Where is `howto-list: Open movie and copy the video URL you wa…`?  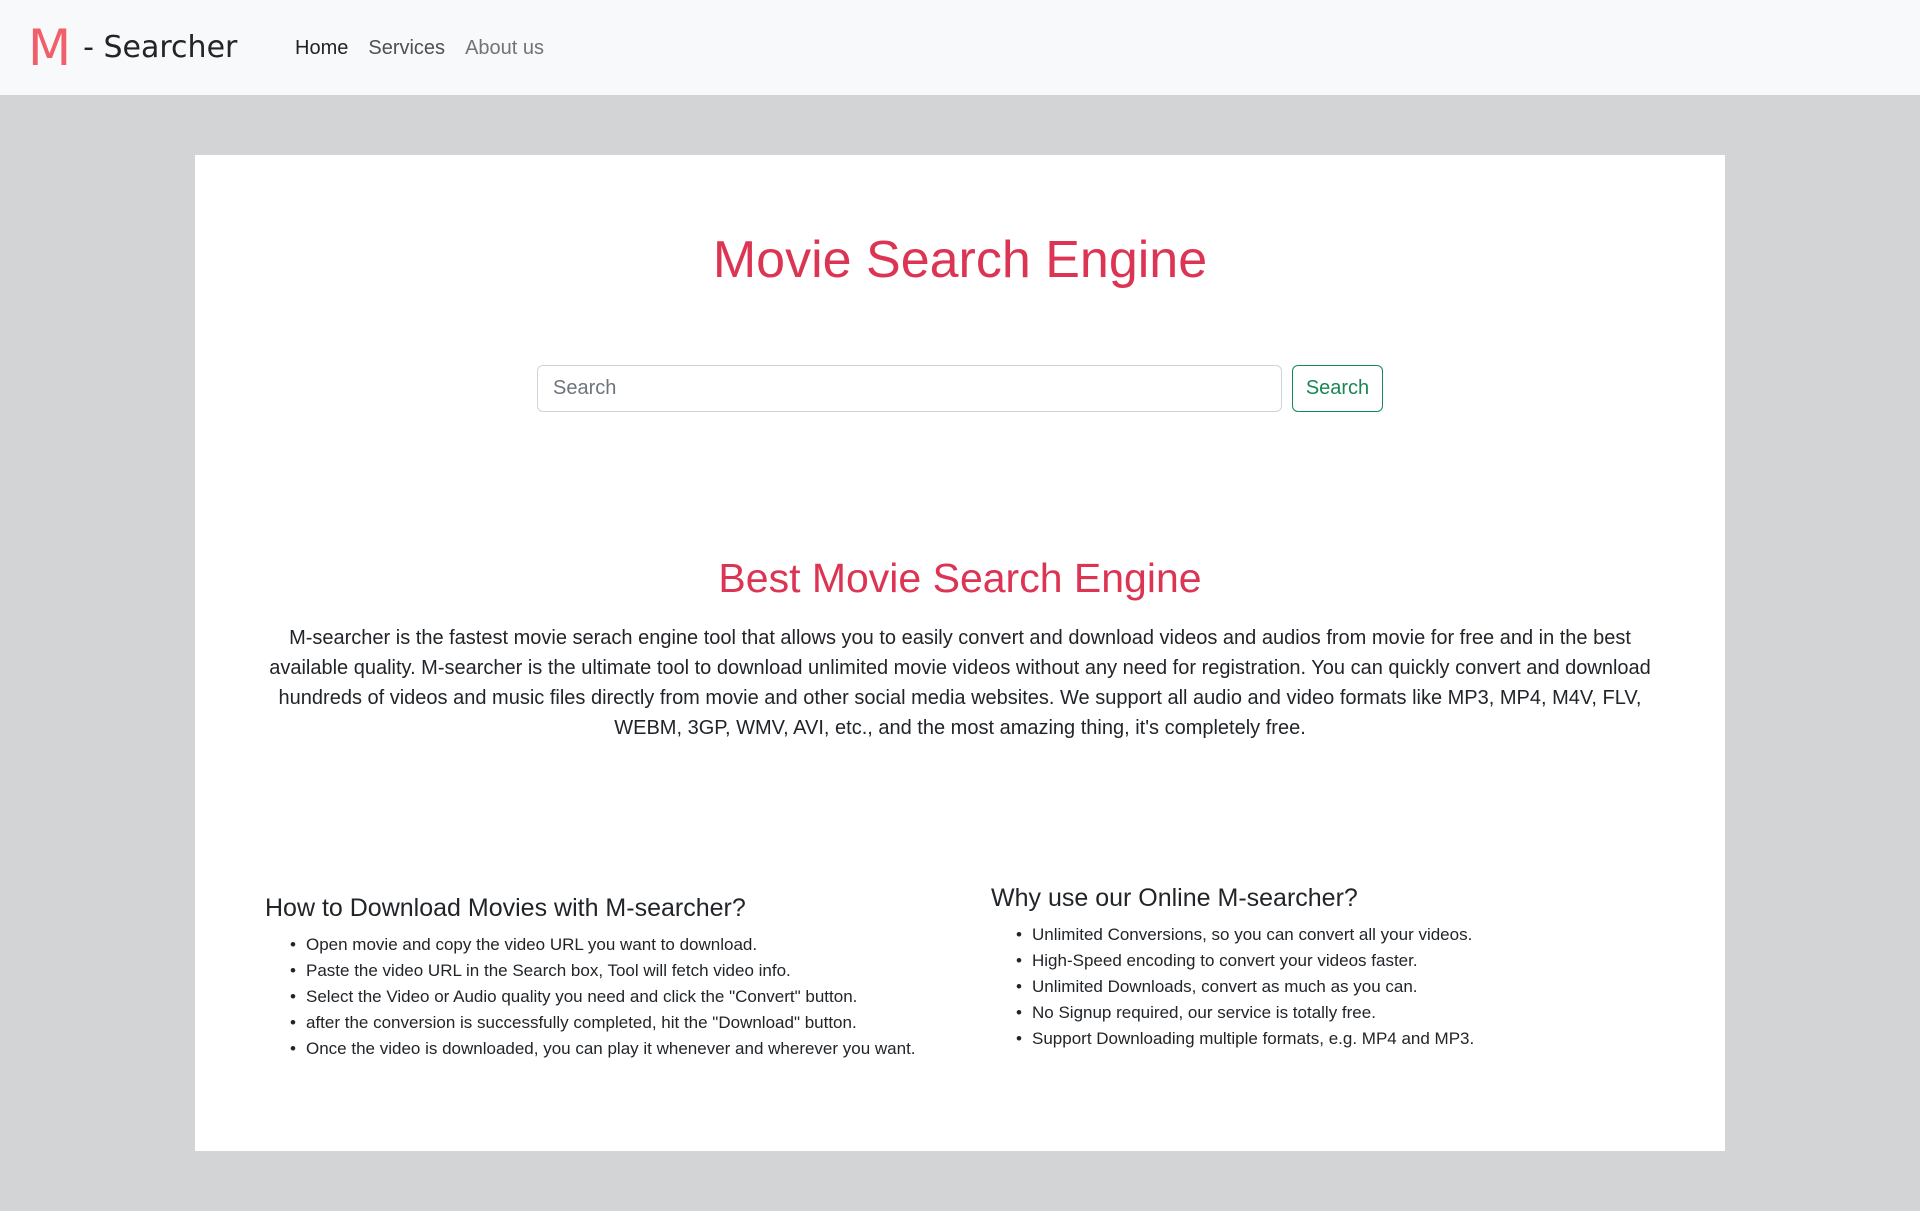 howto-list: Open movie and copy the video URL you wa… is located at coordinates (603, 997).